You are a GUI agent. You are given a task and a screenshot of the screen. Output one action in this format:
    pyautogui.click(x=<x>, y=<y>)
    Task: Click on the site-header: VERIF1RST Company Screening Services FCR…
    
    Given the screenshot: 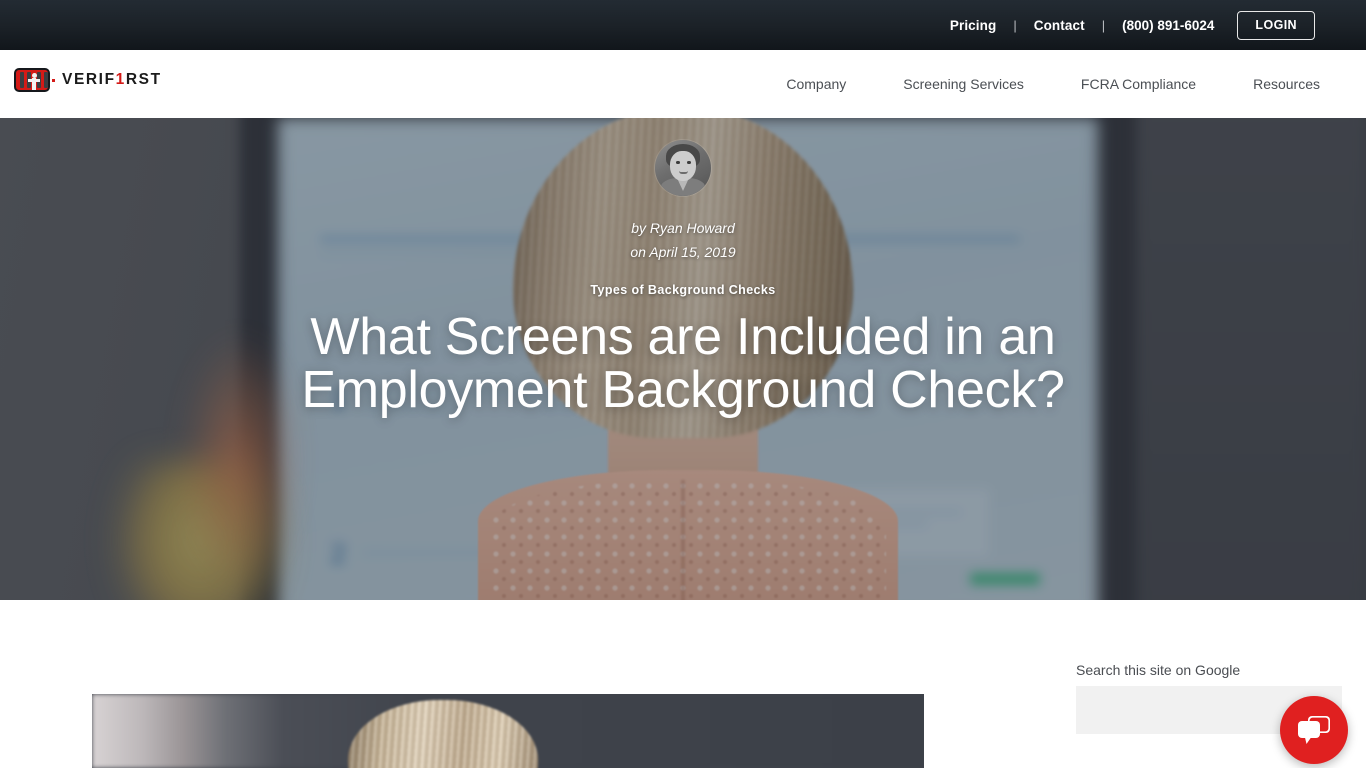 What is the action you would take?
    pyautogui.click(x=683, y=84)
    